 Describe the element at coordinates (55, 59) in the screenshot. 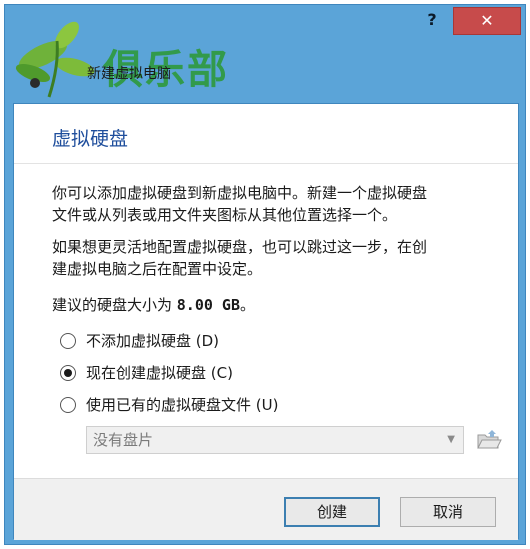

I see `leaf-logo-icon` at that location.